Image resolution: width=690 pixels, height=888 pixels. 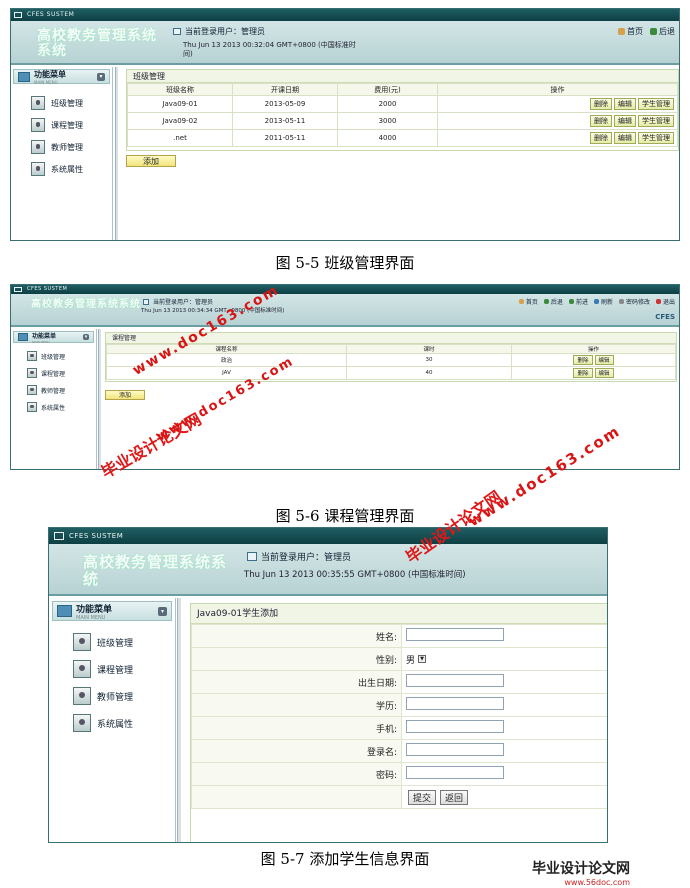 I want to click on back-button: 返回, so click(x=454, y=797).